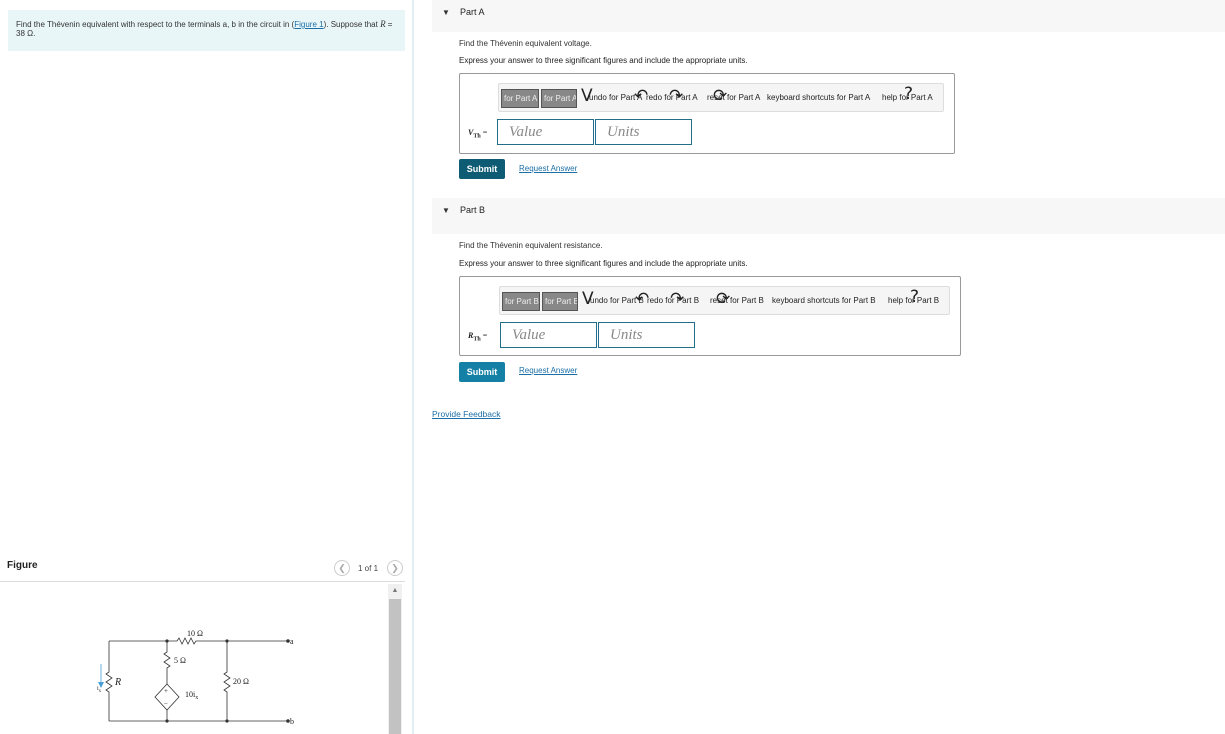 The width and height of the screenshot is (1225, 734). Describe the element at coordinates (559, 98) in the screenshot. I see `symbols-button: for Part A` at that location.